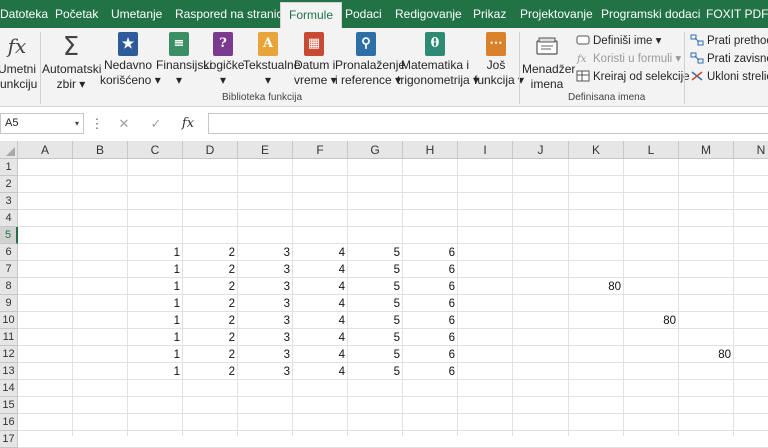 Image resolution: width=768 pixels, height=448 pixels. Describe the element at coordinates (311, 15) in the screenshot. I see `tab-formule: Formule` at that location.